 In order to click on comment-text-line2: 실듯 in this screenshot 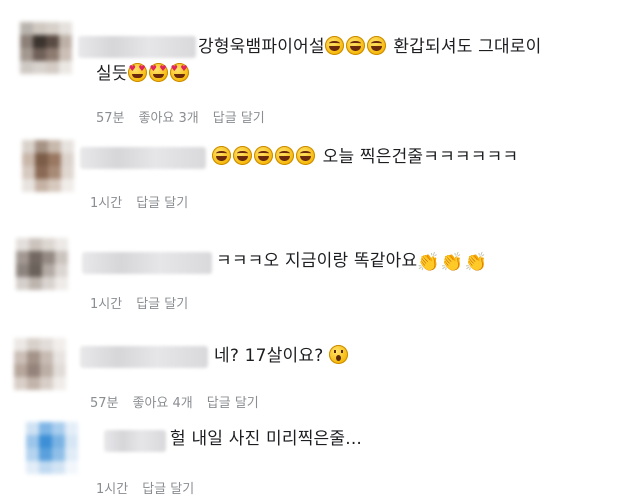, I will do `click(143, 74)`.